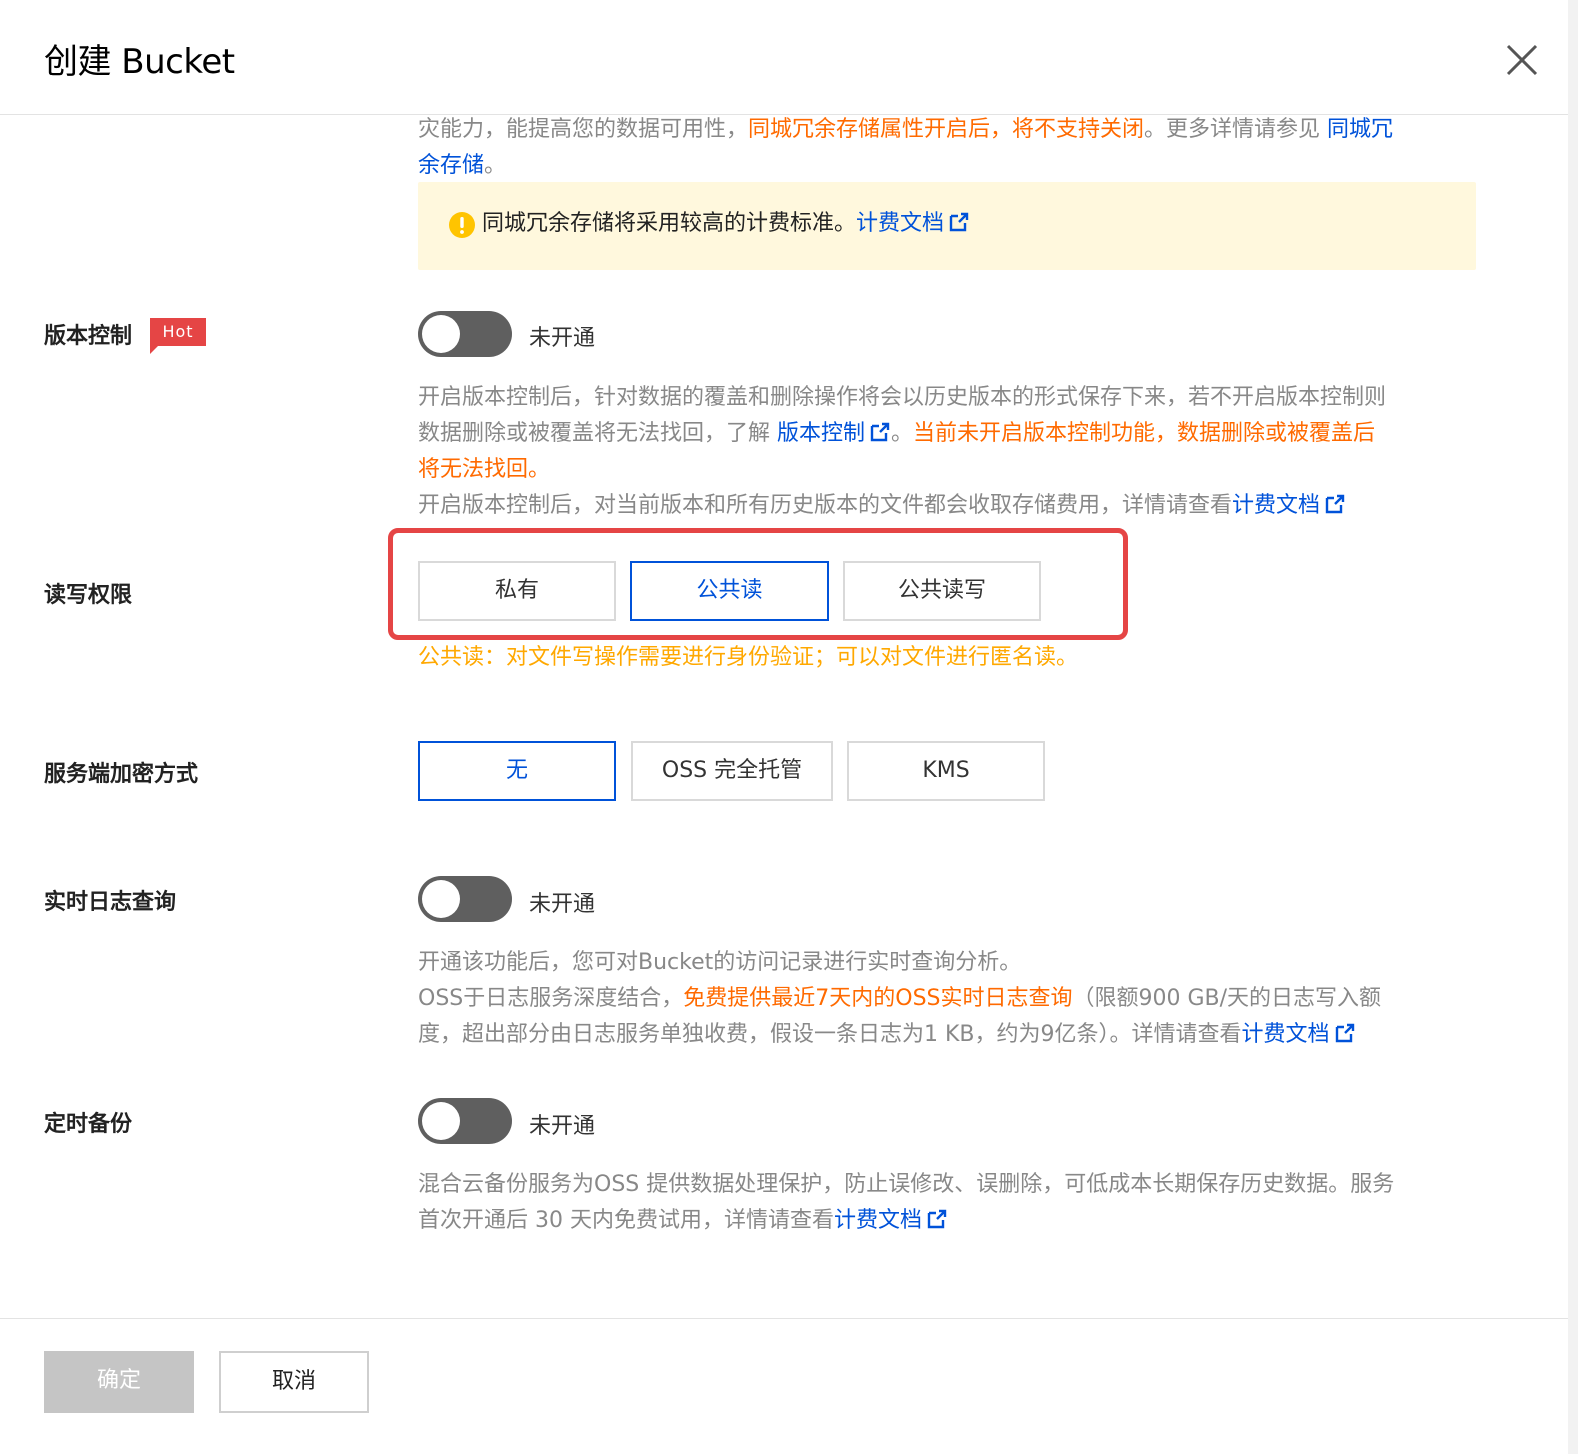 Image resolution: width=1578 pixels, height=1455 pixels. I want to click on warning-icon, so click(462, 225).